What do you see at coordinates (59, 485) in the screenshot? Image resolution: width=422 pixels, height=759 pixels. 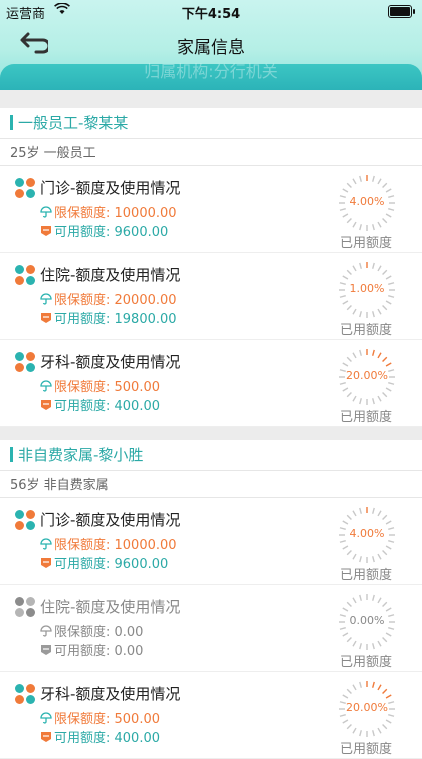 I see `member-info: 56岁 非自费家属` at bounding box center [59, 485].